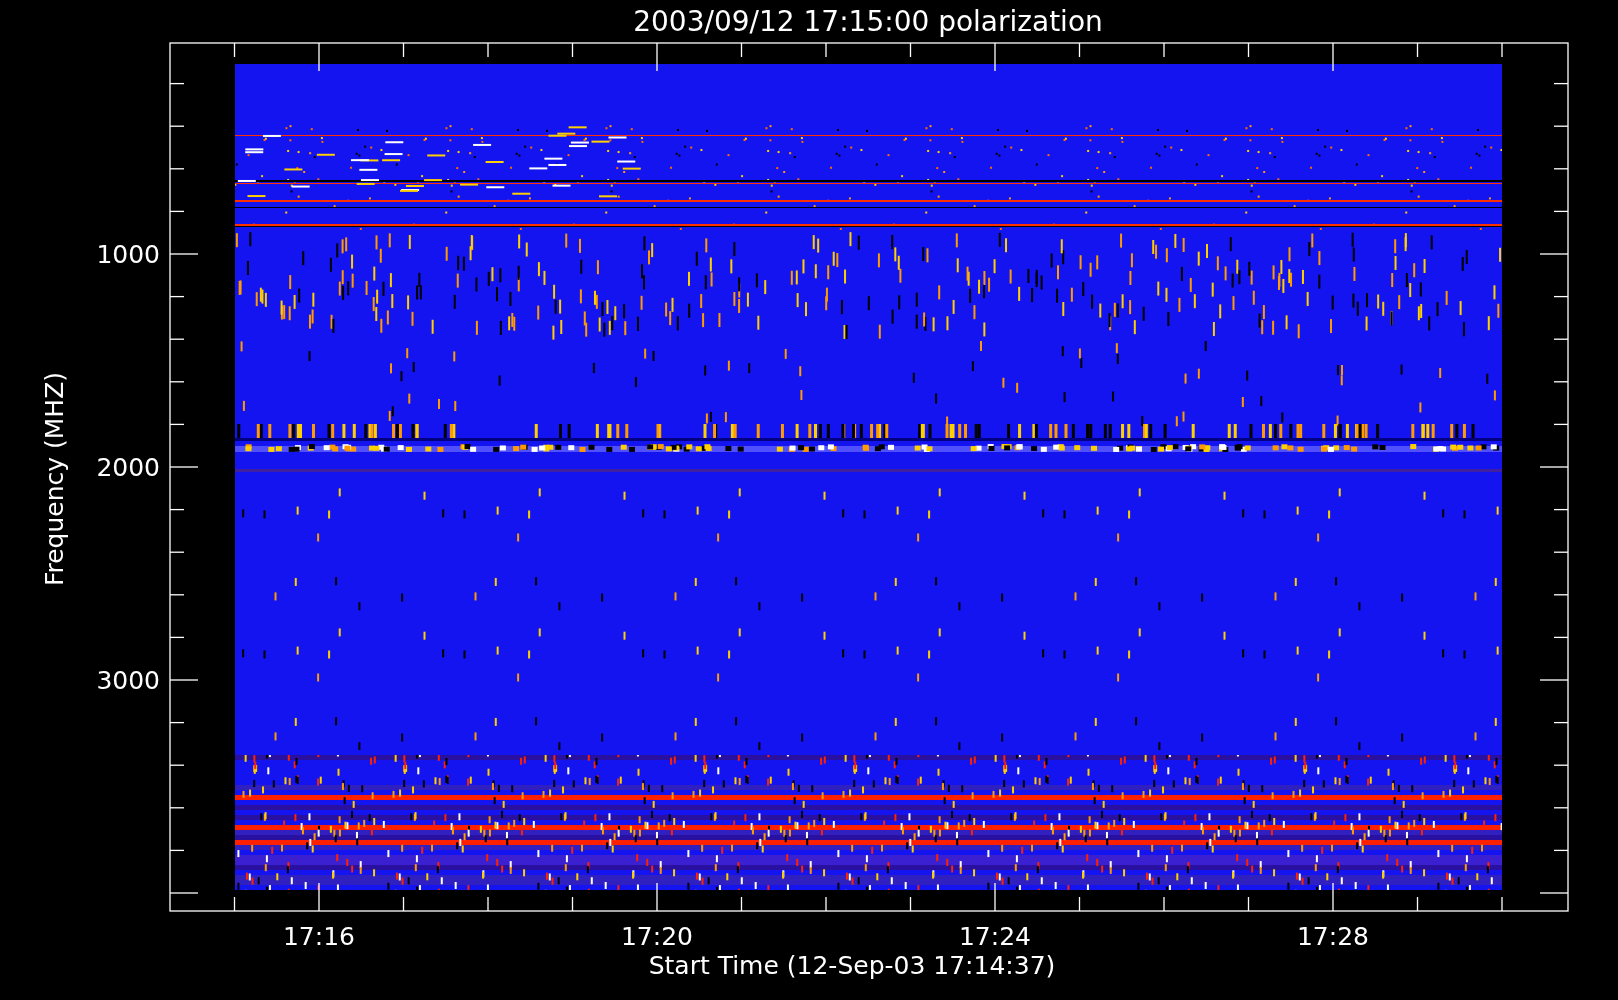 The height and width of the screenshot is (1000, 1618). I want to click on tick-label: 2000, so click(128, 467).